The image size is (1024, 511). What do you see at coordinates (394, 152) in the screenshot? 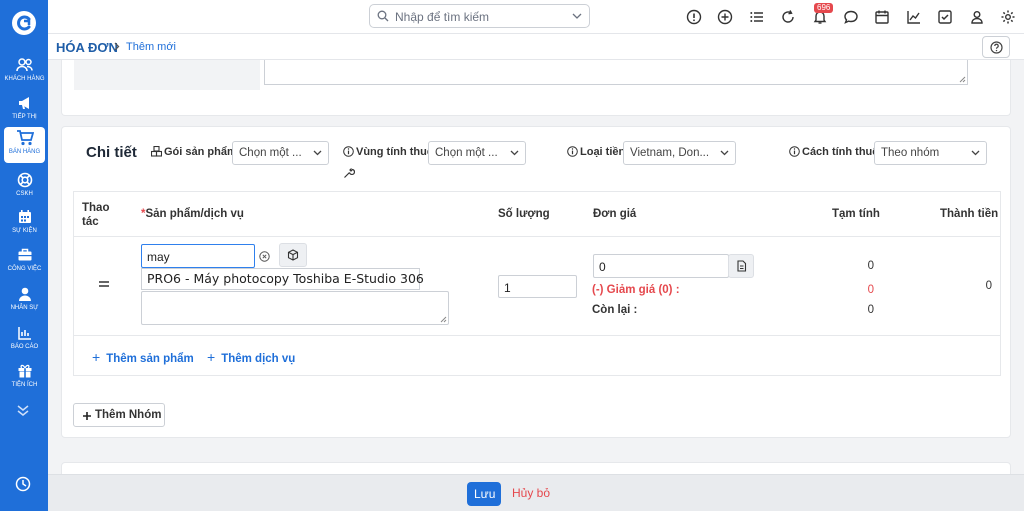
I see `tax-region-label-text: Vùng tính thuế` at bounding box center [394, 152].